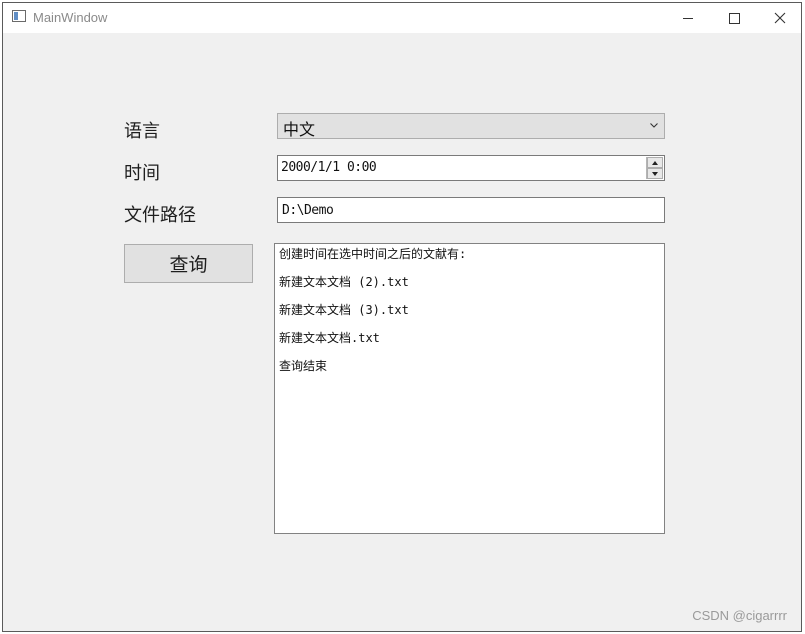  What do you see at coordinates (739, 615) in the screenshot?
I see `watermark: CSDN @cigarrrr` at bounding box center [739, 615].